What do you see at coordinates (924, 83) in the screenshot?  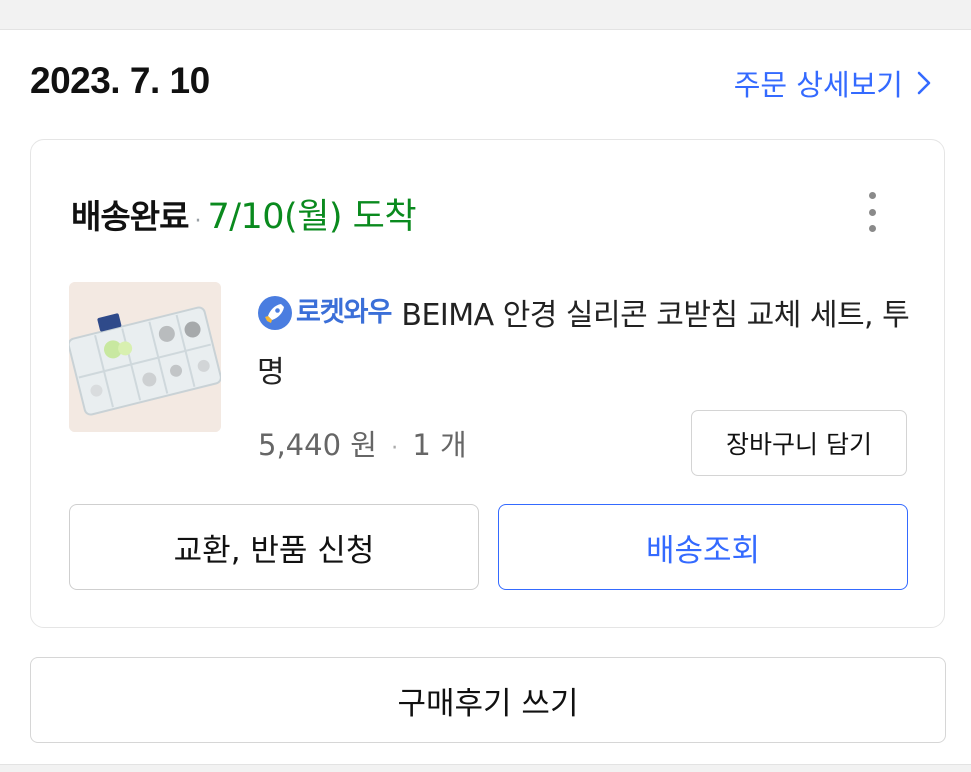 I see `chevron-right-icon` at bounding box center [924, 83].